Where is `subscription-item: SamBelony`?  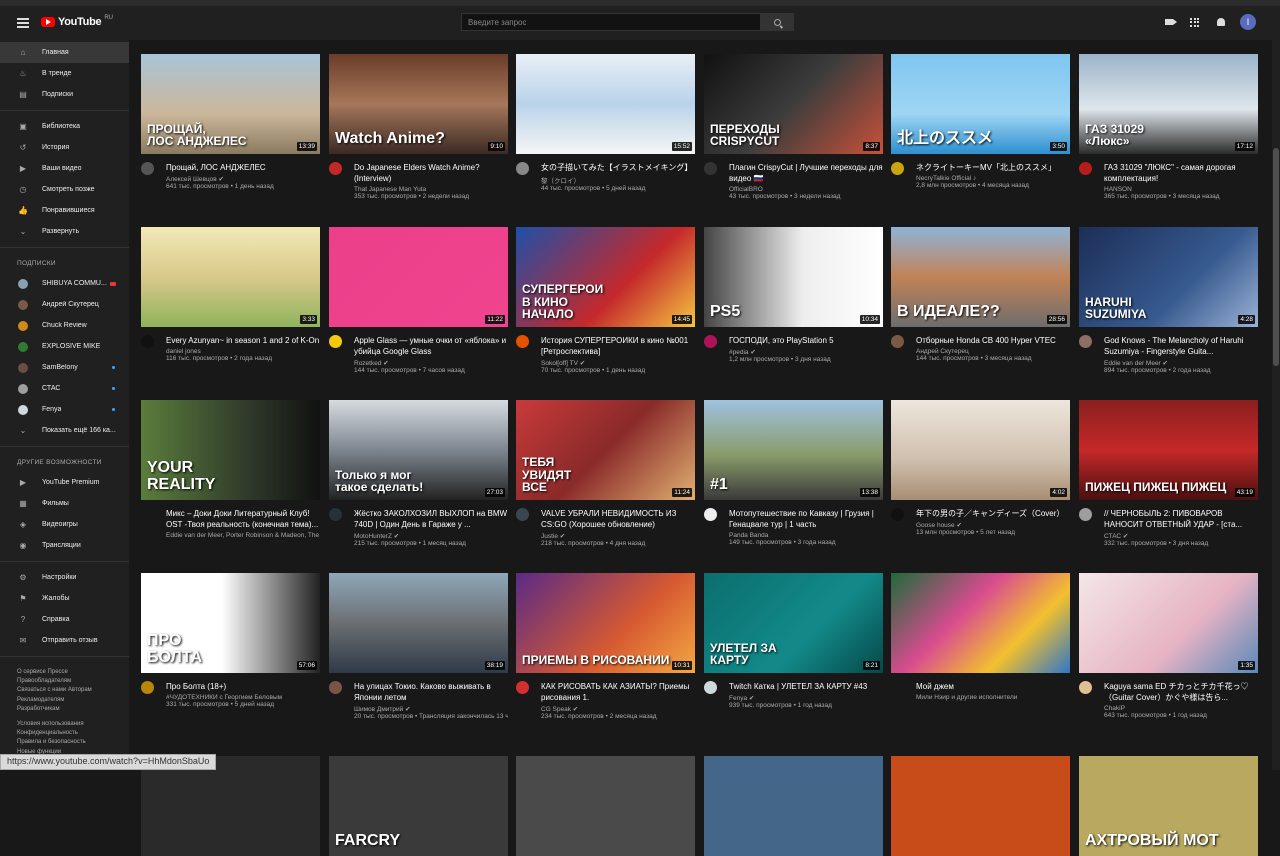 subscription-item: SamBelony is located at coordinates (64, 367).